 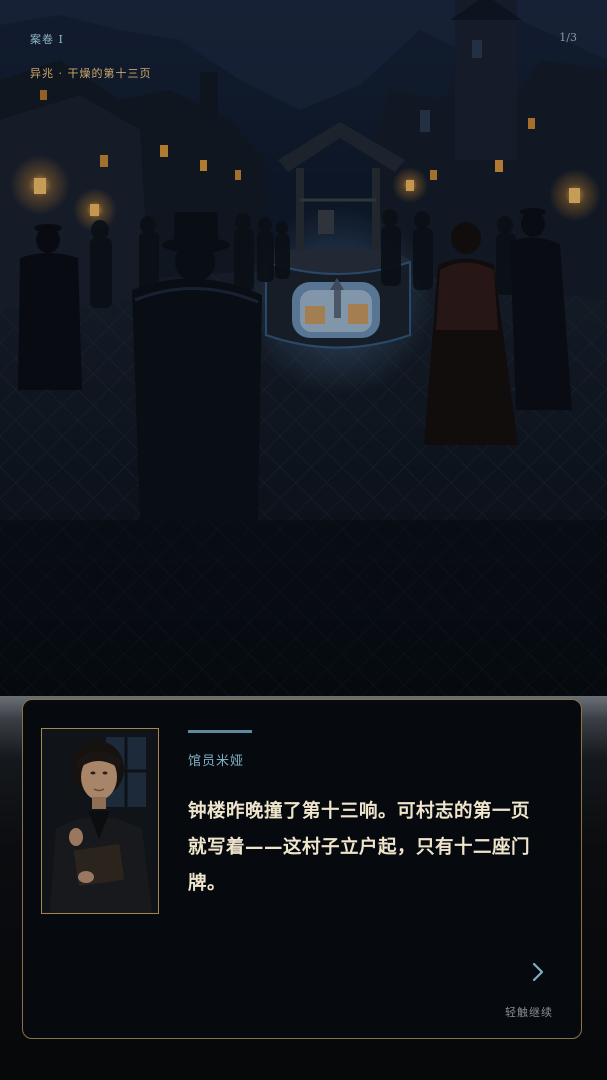 I want to click on chevron-right-icon, so click(x=538, y=972).